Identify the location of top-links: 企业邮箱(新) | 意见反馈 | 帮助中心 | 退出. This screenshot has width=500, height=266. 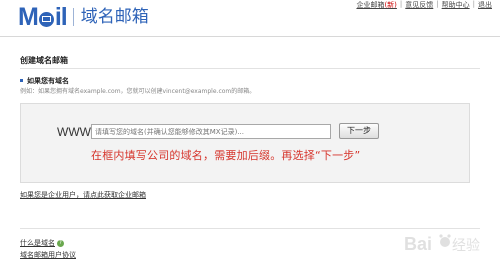
(424, 5).